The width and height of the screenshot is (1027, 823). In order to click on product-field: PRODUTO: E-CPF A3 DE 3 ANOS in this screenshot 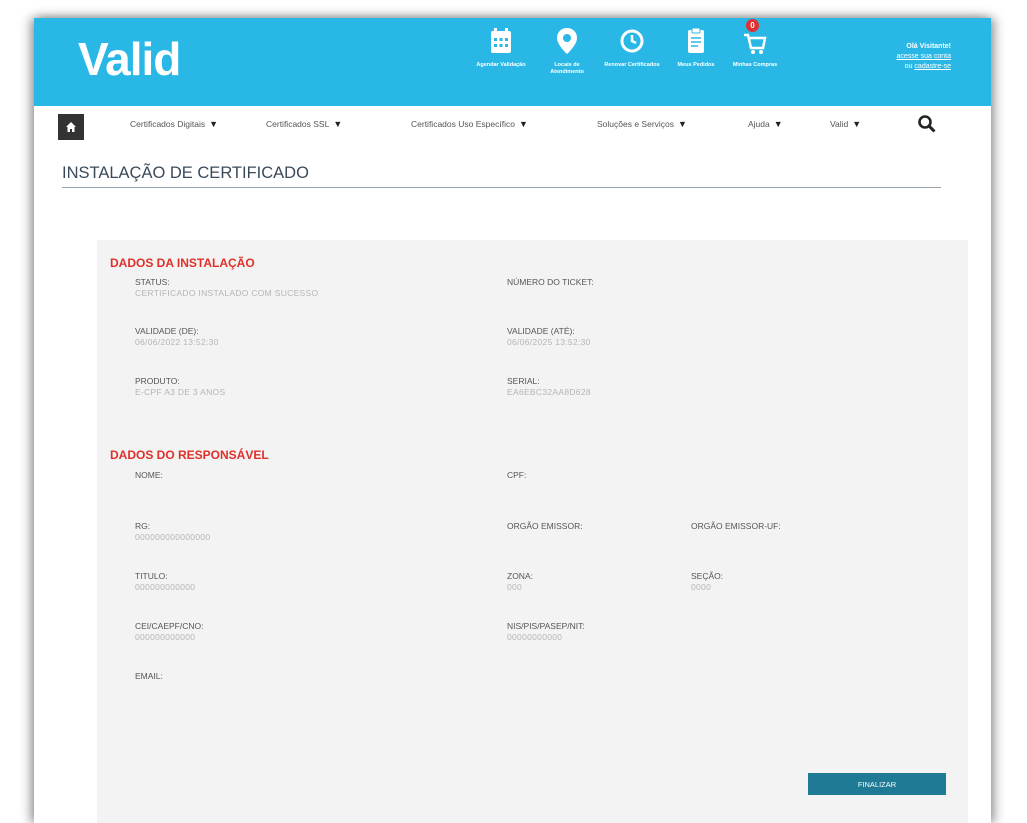, I will do `click(180, 387)`.